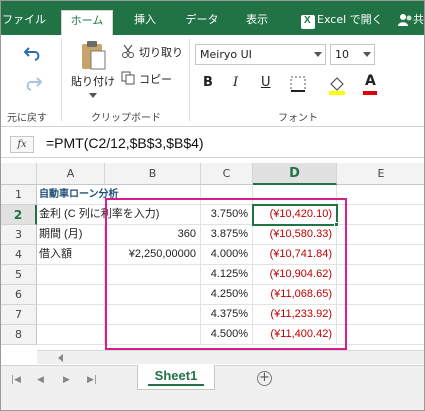  I want to click on cell-e5, so click(380, 275).